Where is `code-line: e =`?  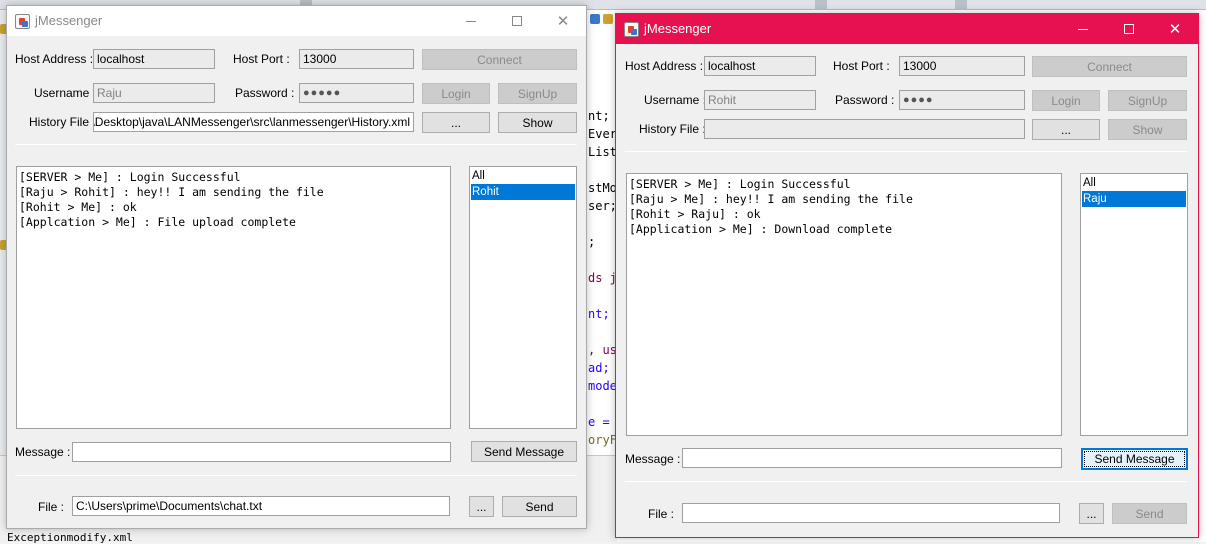
code-line: e = is located at coordinates (599, 422).